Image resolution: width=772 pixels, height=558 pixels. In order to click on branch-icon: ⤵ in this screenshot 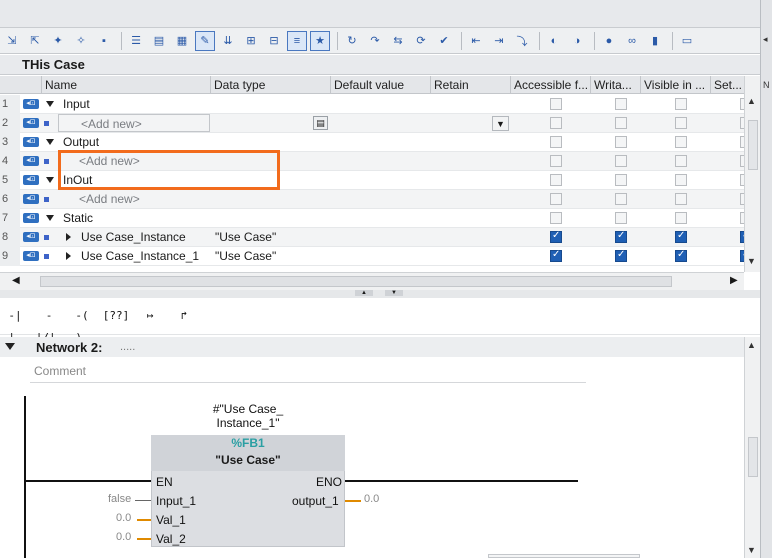, I will do `click(522, 41)`.